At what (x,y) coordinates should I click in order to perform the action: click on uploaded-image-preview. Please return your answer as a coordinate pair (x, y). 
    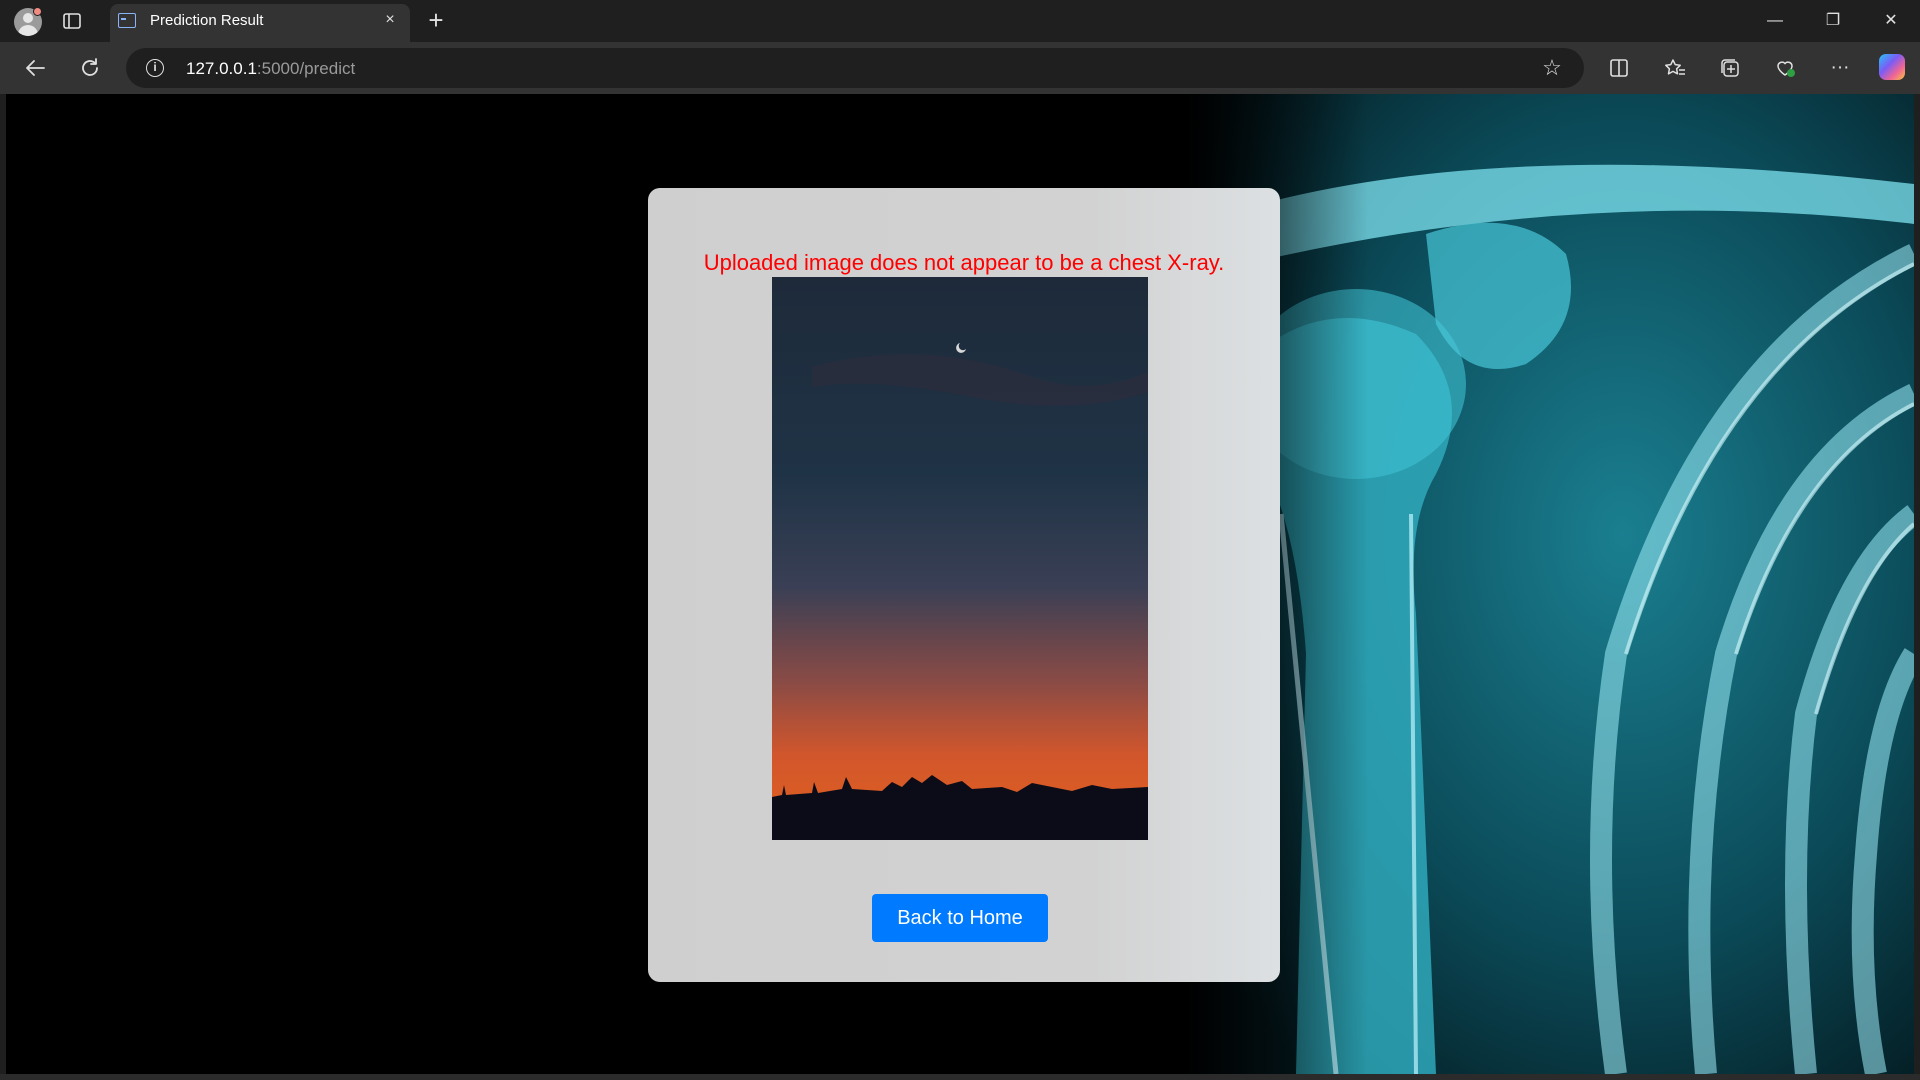
    Looking at the image, I should click on (960, 558).